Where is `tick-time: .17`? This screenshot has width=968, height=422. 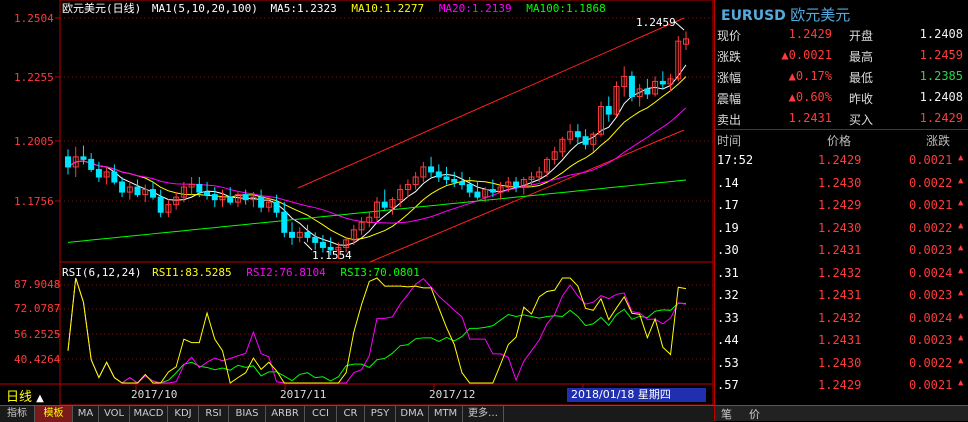 tick-time: .17 is located at coordinates (728, 205).